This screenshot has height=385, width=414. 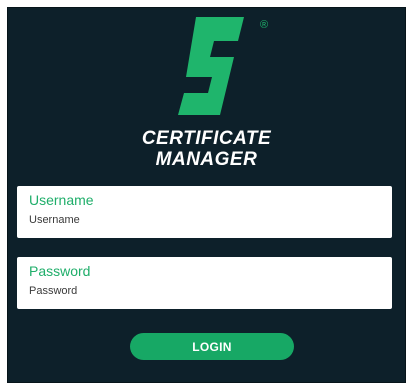 I want to click on username-field: Username, so click(x=204, y=212).